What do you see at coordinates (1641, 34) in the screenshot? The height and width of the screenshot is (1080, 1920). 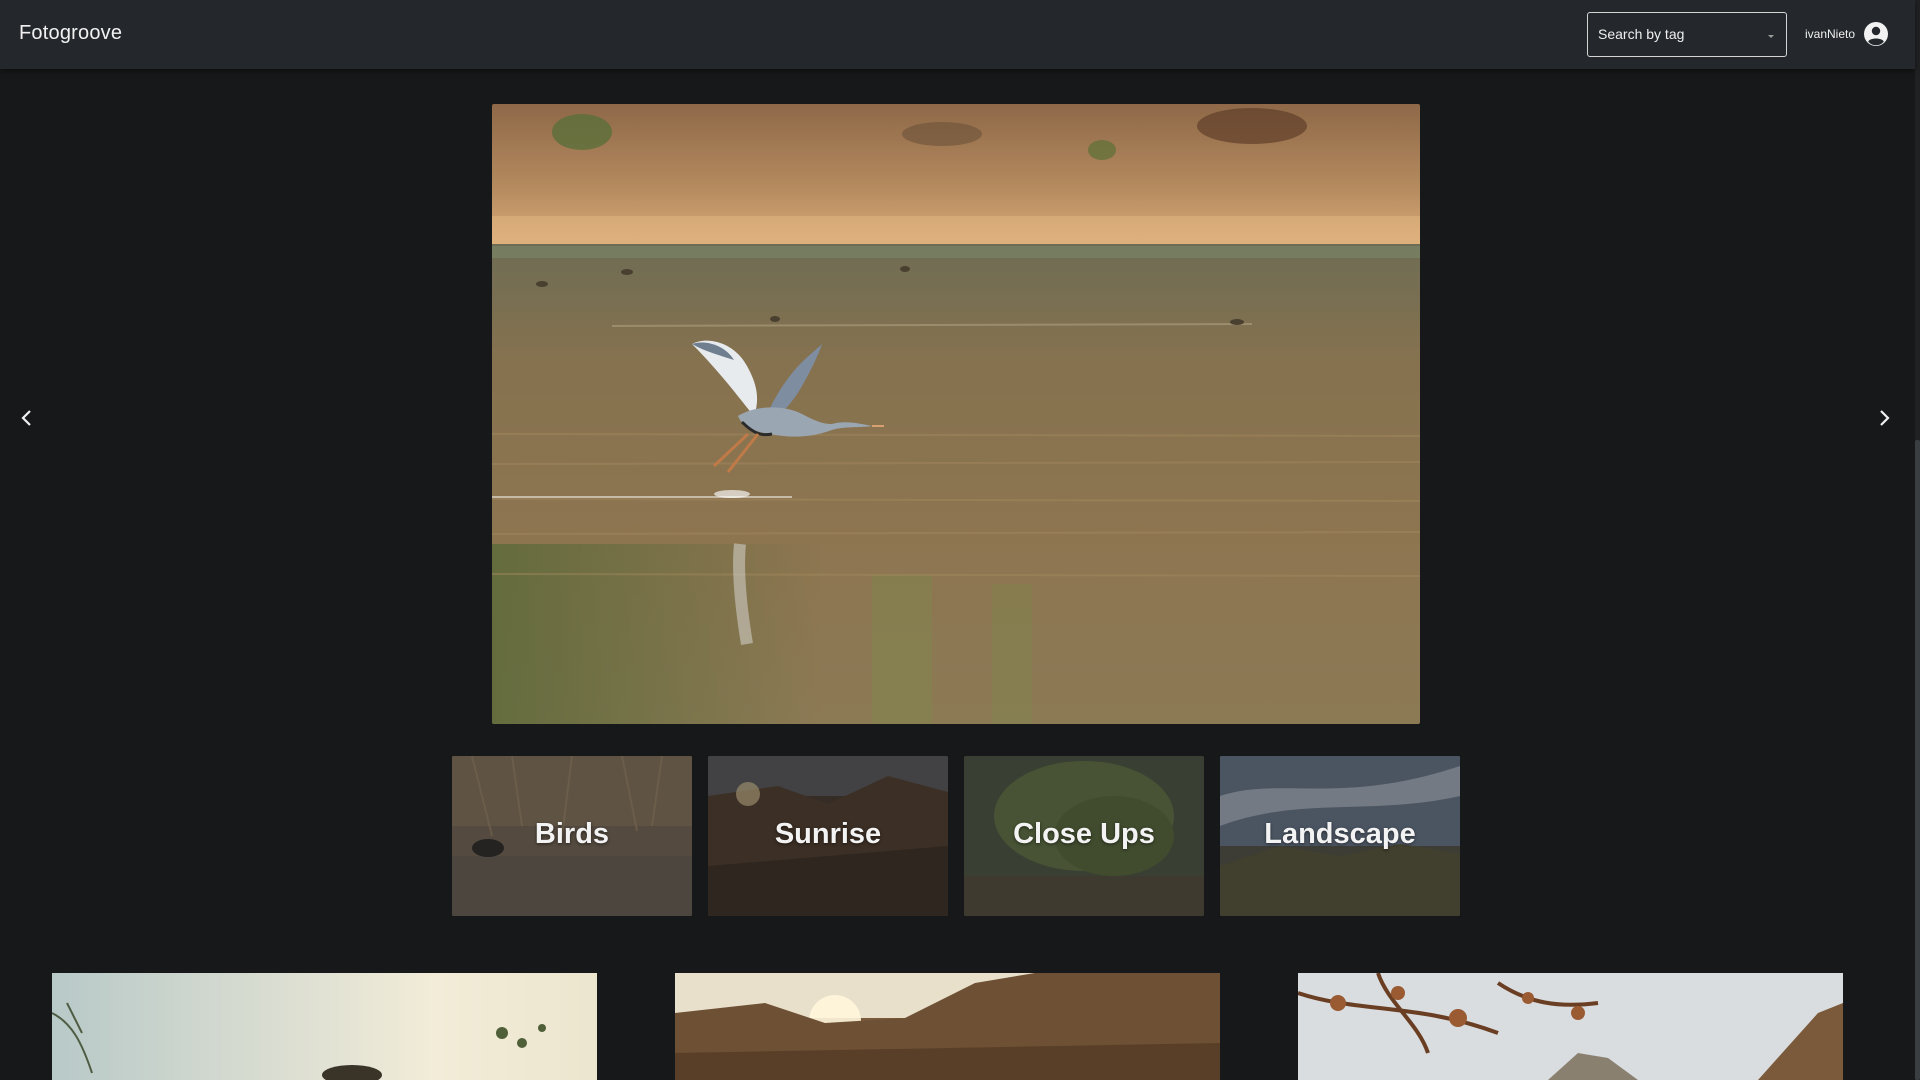 I see `tag-select-value: Search by tag` at bounding box center [1641, 34].